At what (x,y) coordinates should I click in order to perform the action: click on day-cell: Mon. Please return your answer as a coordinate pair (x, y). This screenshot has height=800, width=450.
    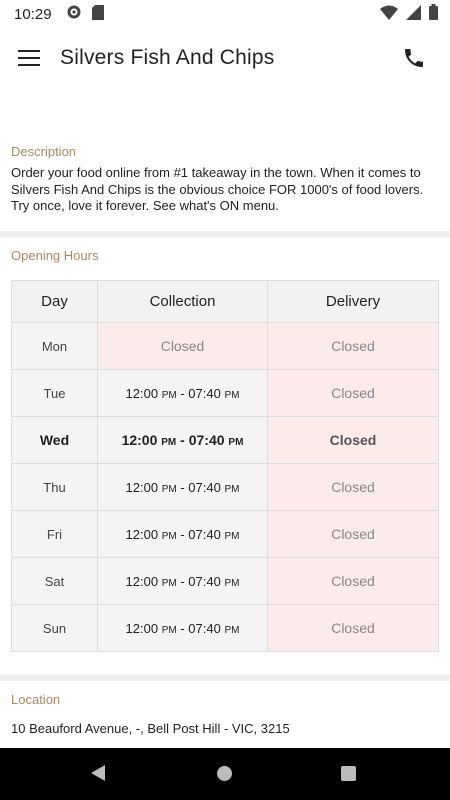
    Looking at the image, I should click on (54, 346).